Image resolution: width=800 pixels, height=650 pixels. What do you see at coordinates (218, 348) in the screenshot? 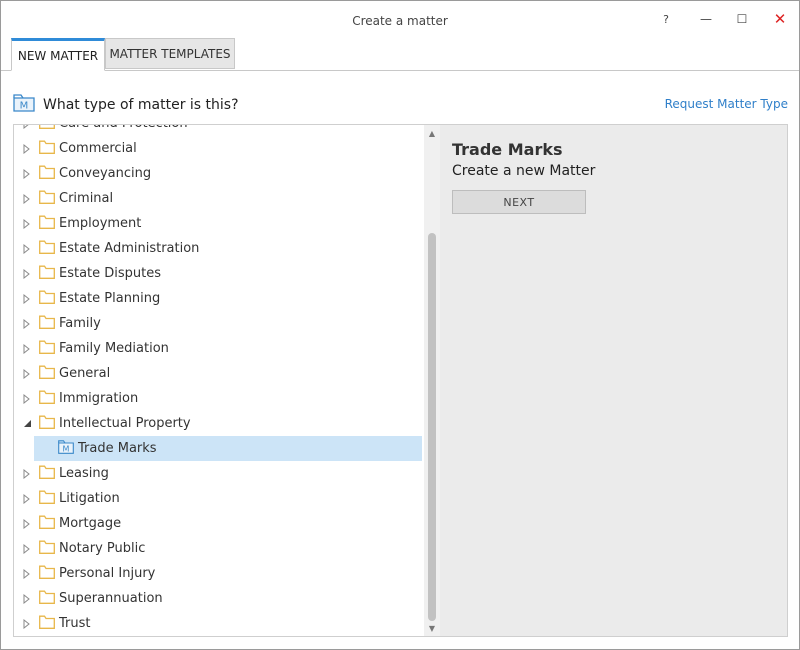
I see `tree-item-family-mediation: Family Mediation` at bounding box center [218, 348].